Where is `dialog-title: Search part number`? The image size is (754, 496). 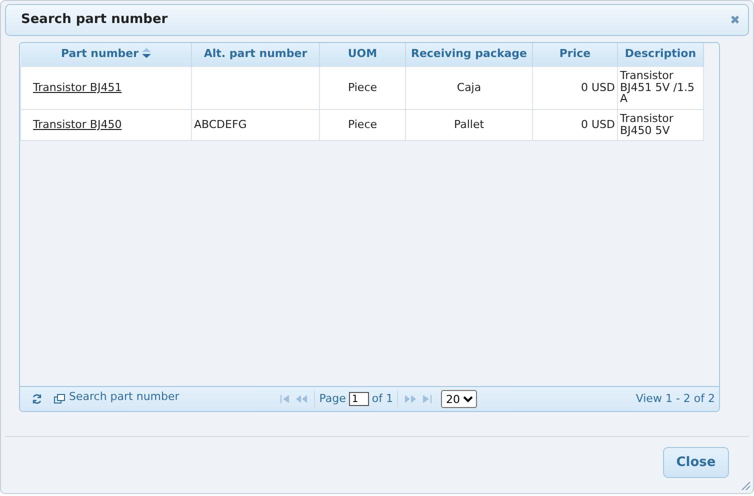 dialog-title: Search part number is located at coordinates (94, 20).